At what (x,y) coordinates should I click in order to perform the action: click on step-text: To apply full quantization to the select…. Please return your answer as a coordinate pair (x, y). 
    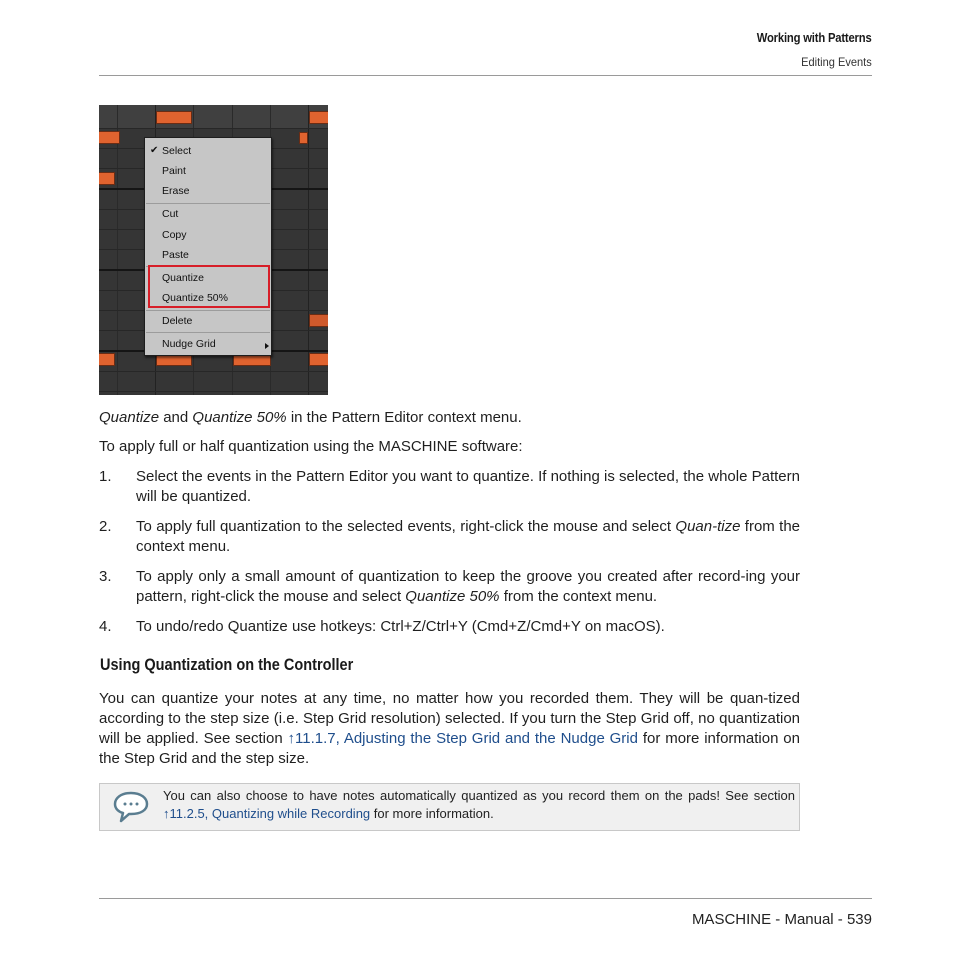
    Looking at the image, I should click on (468, 537).